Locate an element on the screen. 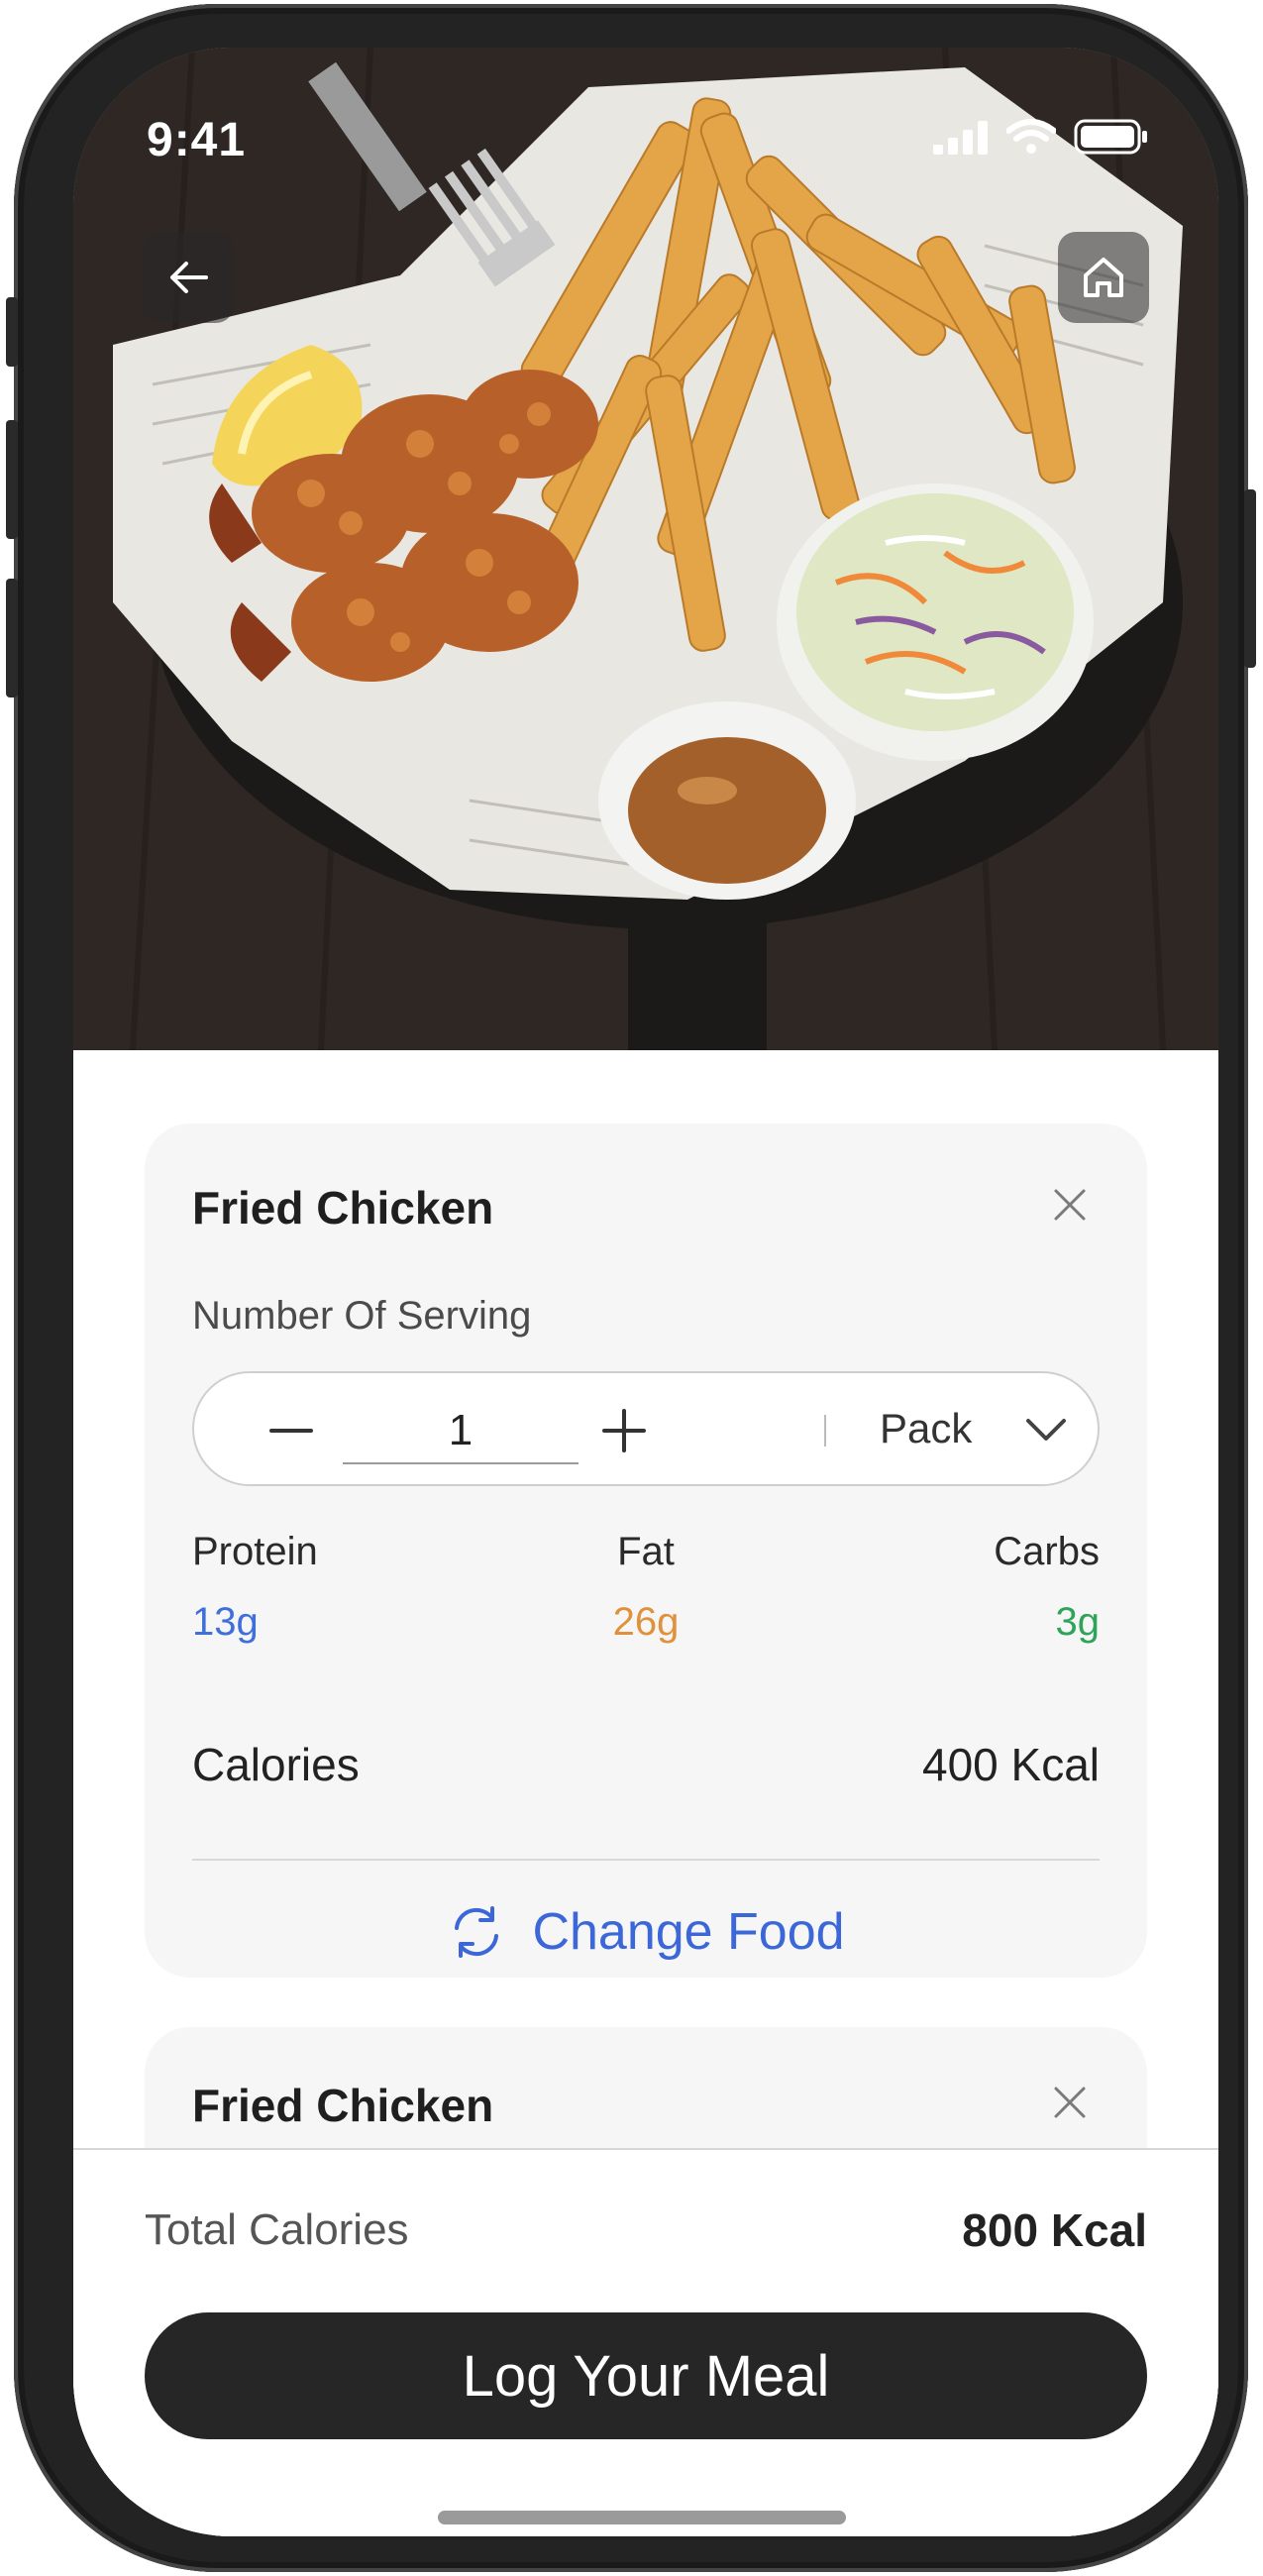  arrow-left-icon is located at coordinates (189, 277).